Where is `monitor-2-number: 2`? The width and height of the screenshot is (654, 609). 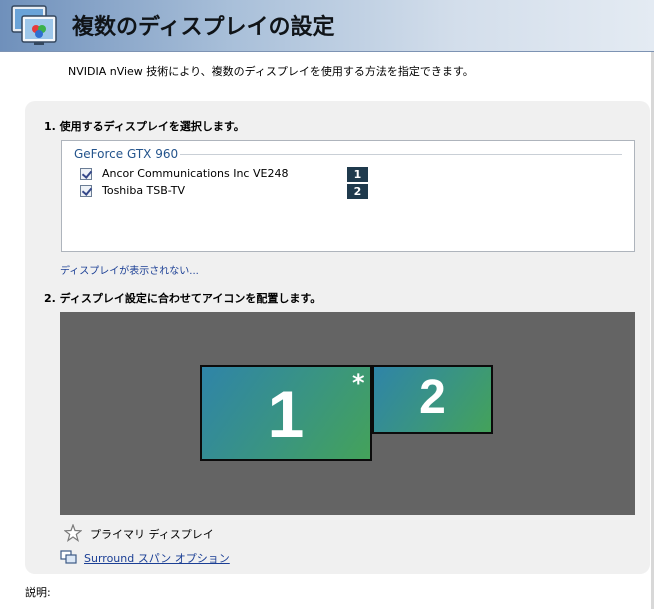 monitor-2-number: 2 is located at coordinates (432, 397).